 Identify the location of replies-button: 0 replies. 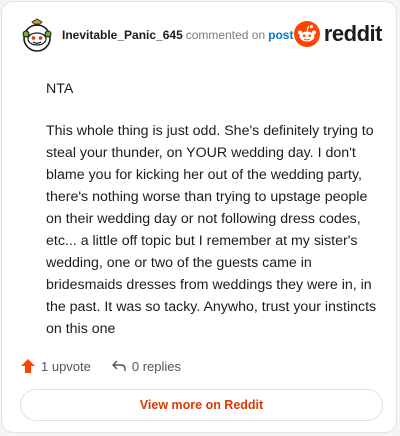
(146, 366).